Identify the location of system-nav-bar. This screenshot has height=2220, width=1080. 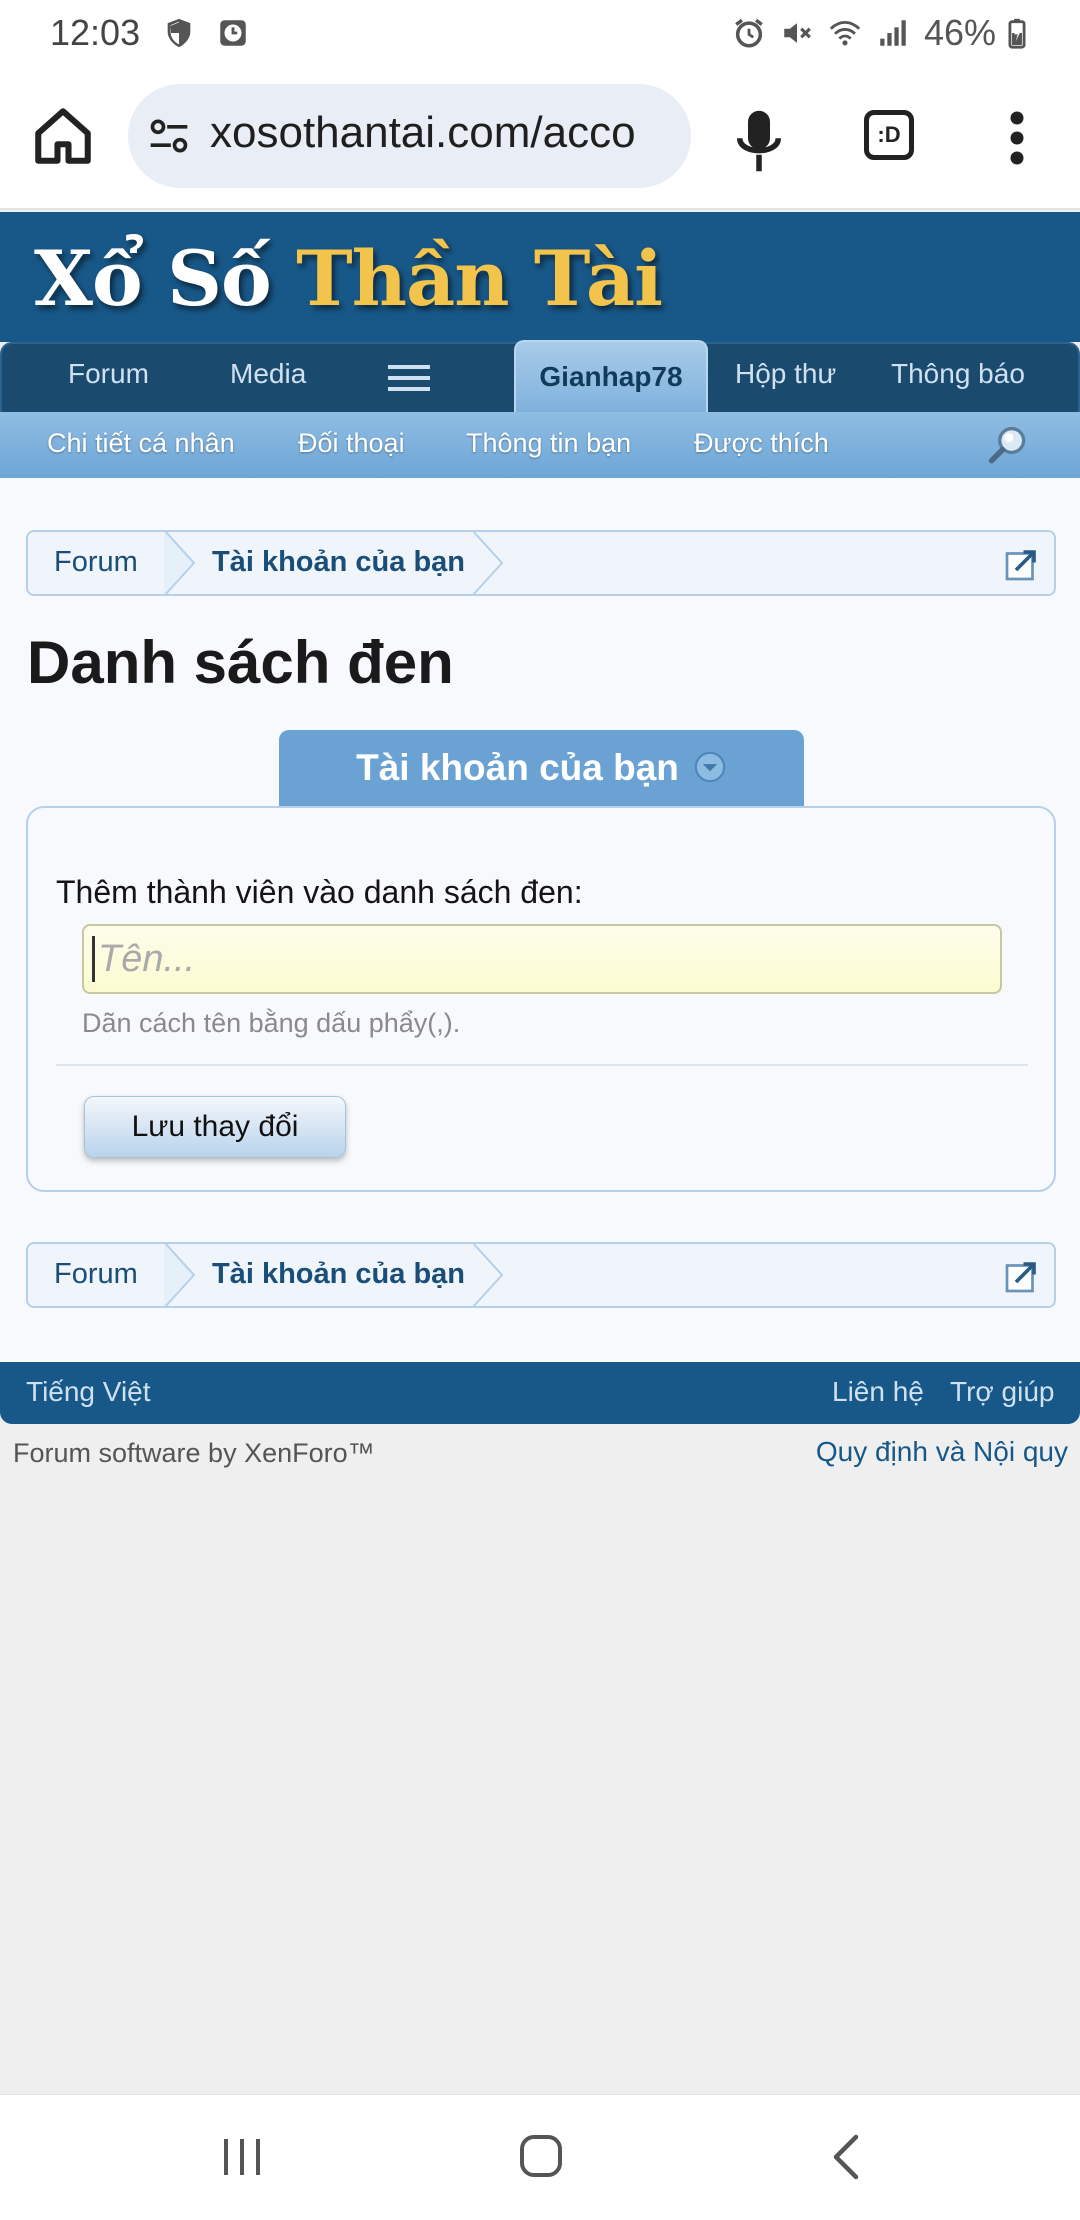
(540, 2157).